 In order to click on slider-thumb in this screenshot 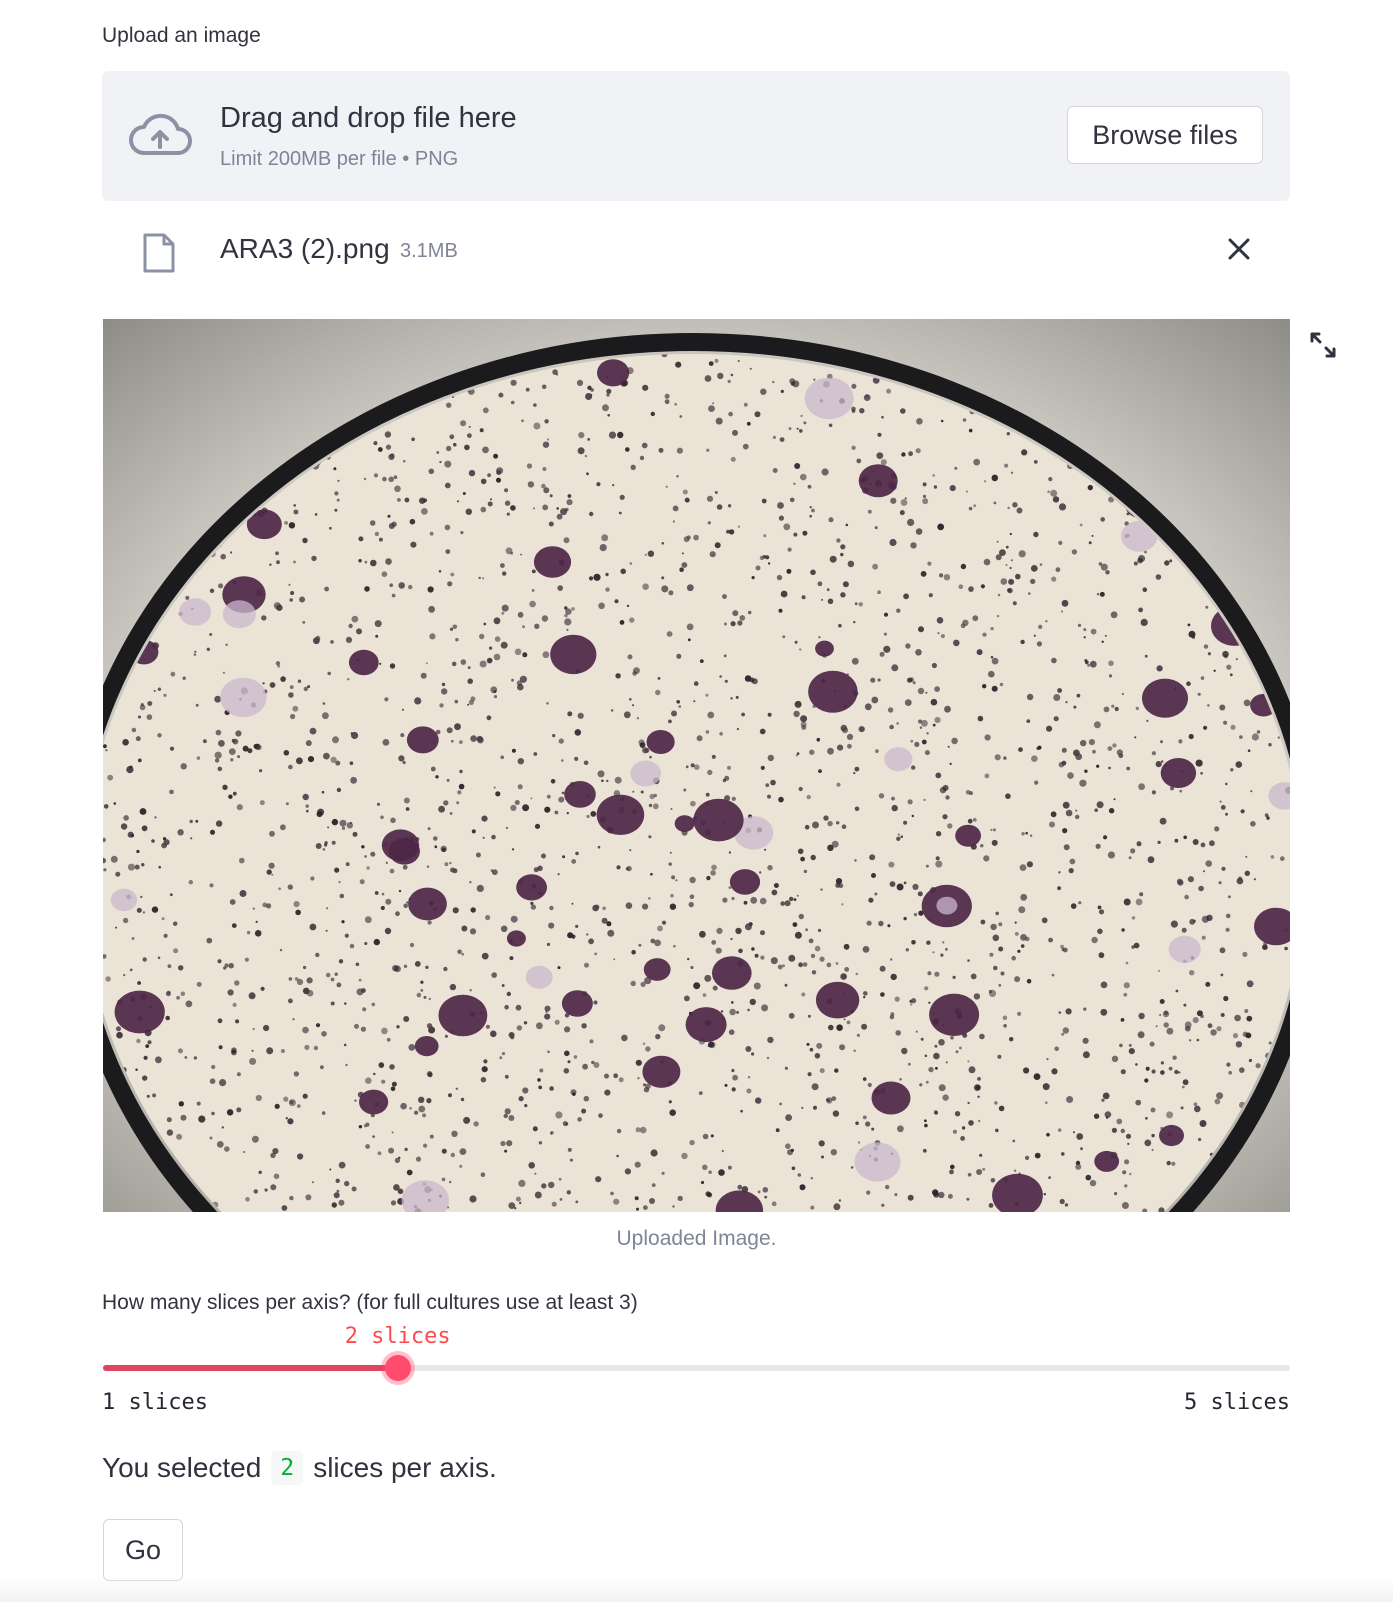, I will do `click(397, 1368)`.